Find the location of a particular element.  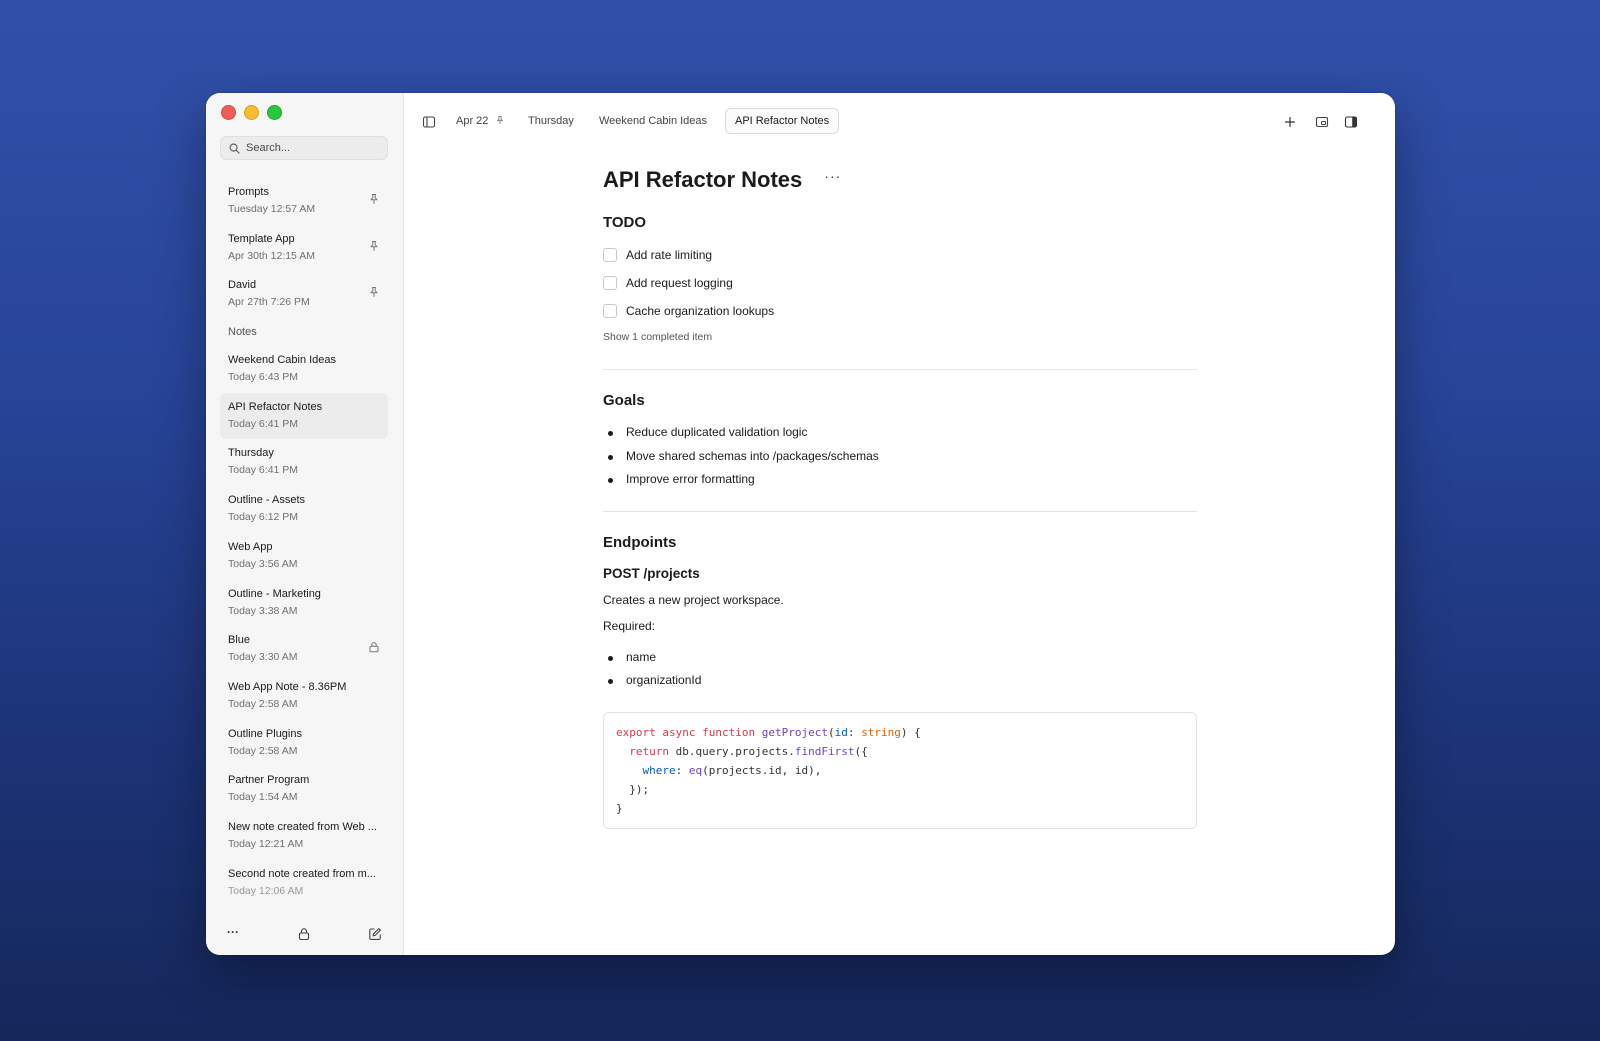

note-date: Today 12:06 AM is located at coordinates (266, 890).